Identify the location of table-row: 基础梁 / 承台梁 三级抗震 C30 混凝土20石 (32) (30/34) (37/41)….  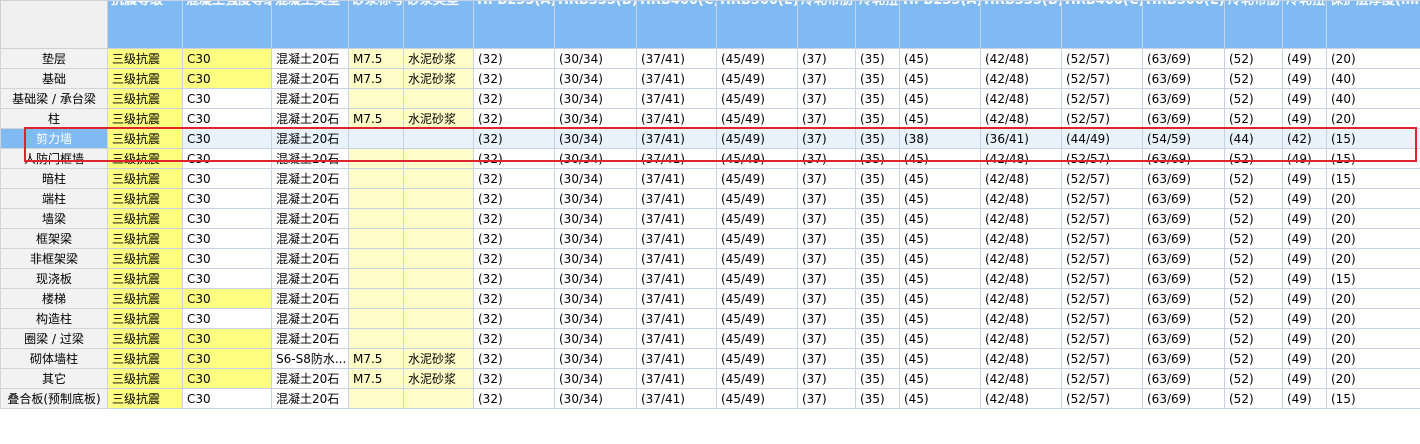
(710, 98).